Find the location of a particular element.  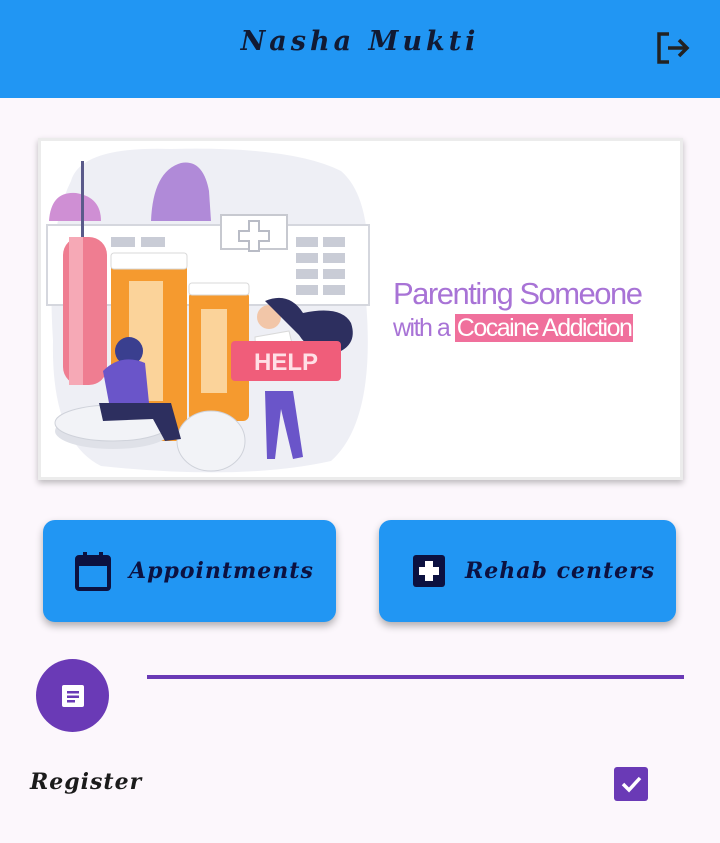

app-title: Nasha Mukti is located at coordinates (360, 41).